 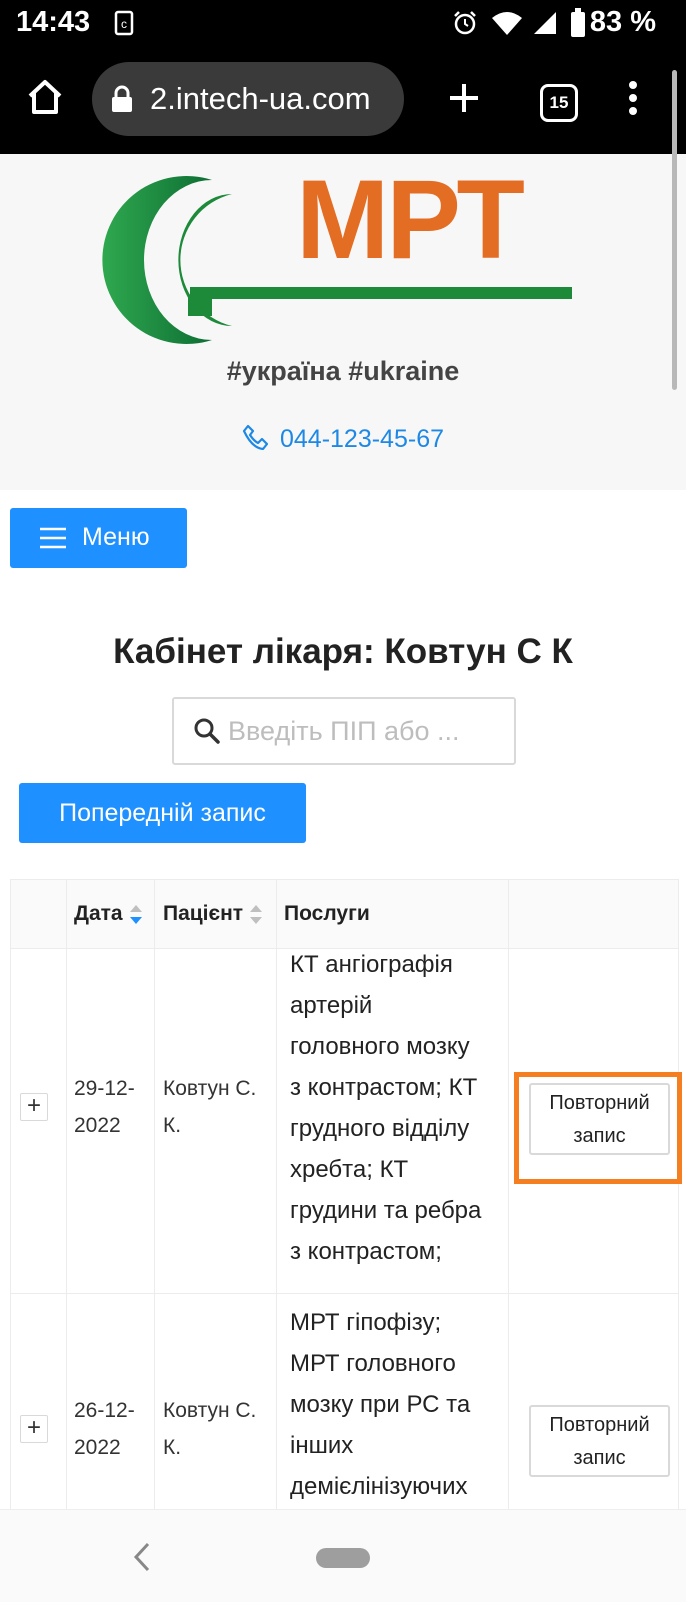 What do you see at coordinates (464, 98) in the screenshot?
I see `new-tab-icon` at bounding box center [464, 98].